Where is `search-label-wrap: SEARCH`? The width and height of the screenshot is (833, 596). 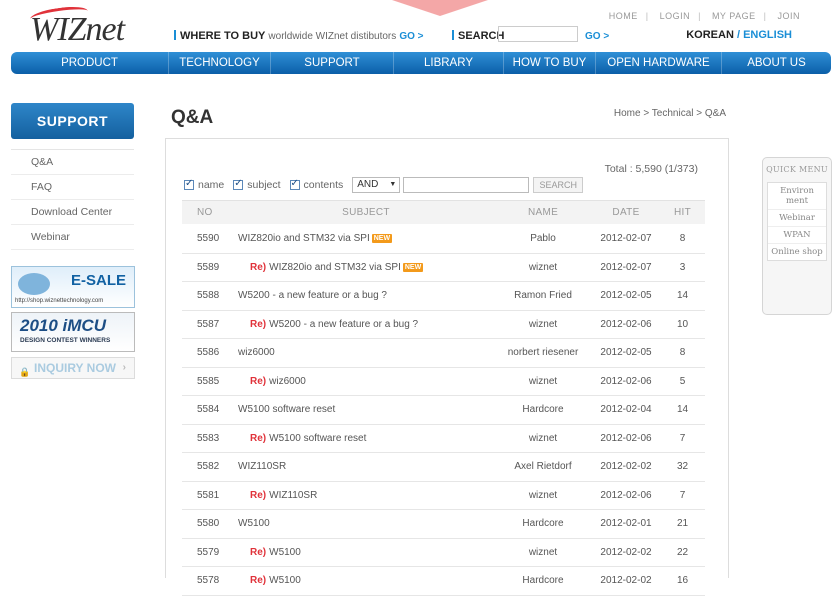 search-label-wrap: SEARCH is located at coordinates (478, 36).